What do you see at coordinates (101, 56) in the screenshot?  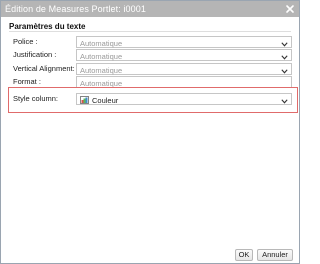 I see `justification-select-value: Automatique` at bounding box center [101, 56].